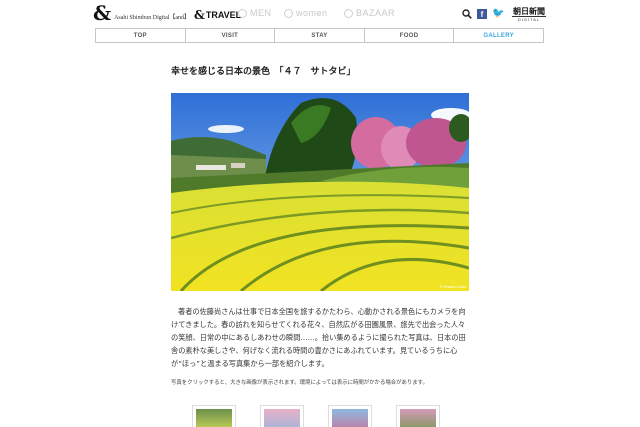 Image resolution: width=640 pixels, height=427 pixels. Describe the element at coordinates (529, 19) in the screenshot. I see `asahi-sub: DIGITAL` at that location.